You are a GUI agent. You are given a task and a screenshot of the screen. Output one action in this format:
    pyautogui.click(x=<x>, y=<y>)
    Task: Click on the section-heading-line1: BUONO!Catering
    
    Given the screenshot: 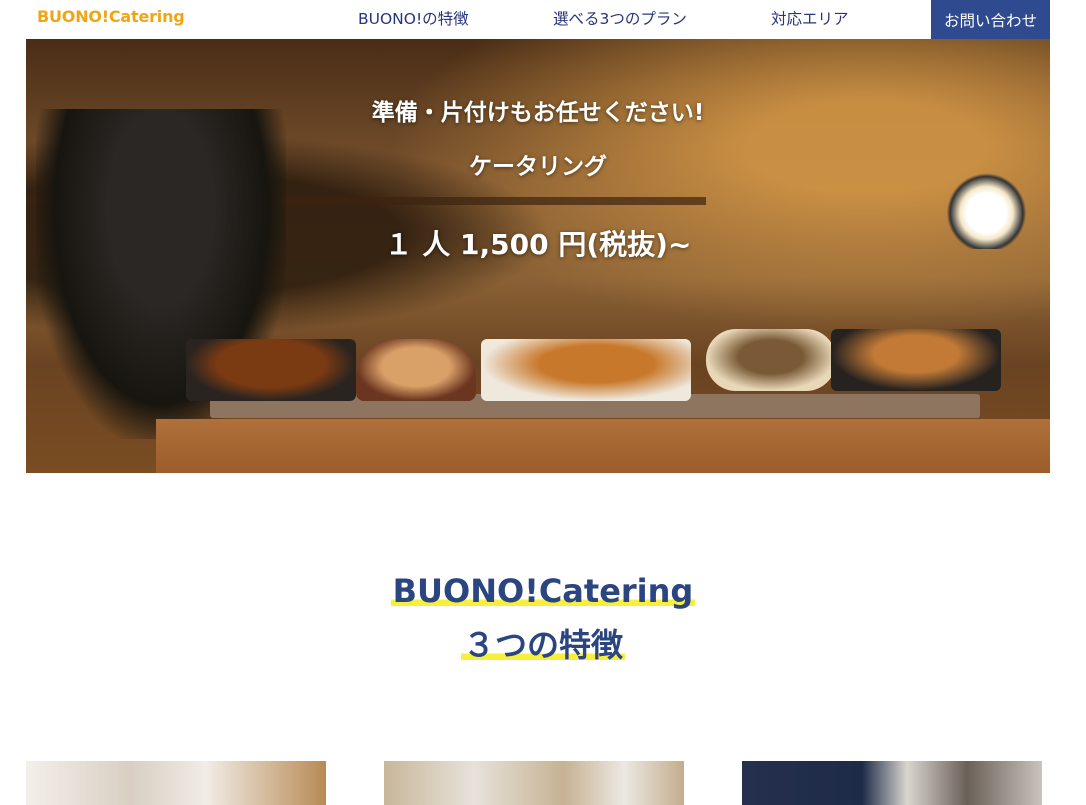 What is the action you would take?
    pyautogui.click(x=543, y=591)
    